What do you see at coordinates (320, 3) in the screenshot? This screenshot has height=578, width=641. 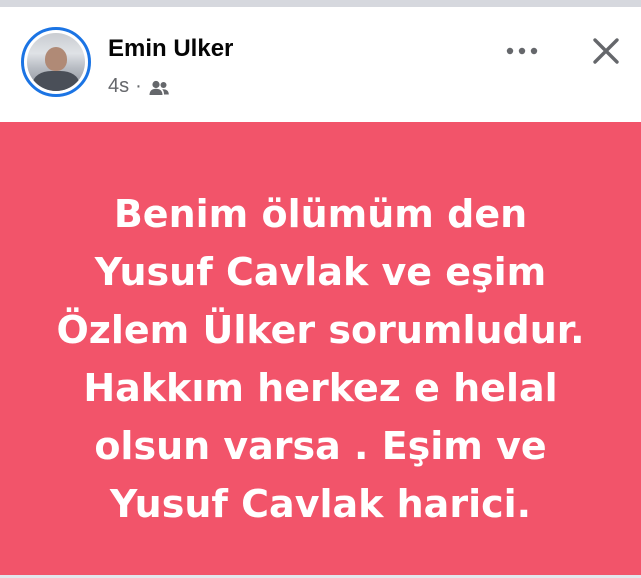 I see `top-divider` at bounding box center [320, 3].